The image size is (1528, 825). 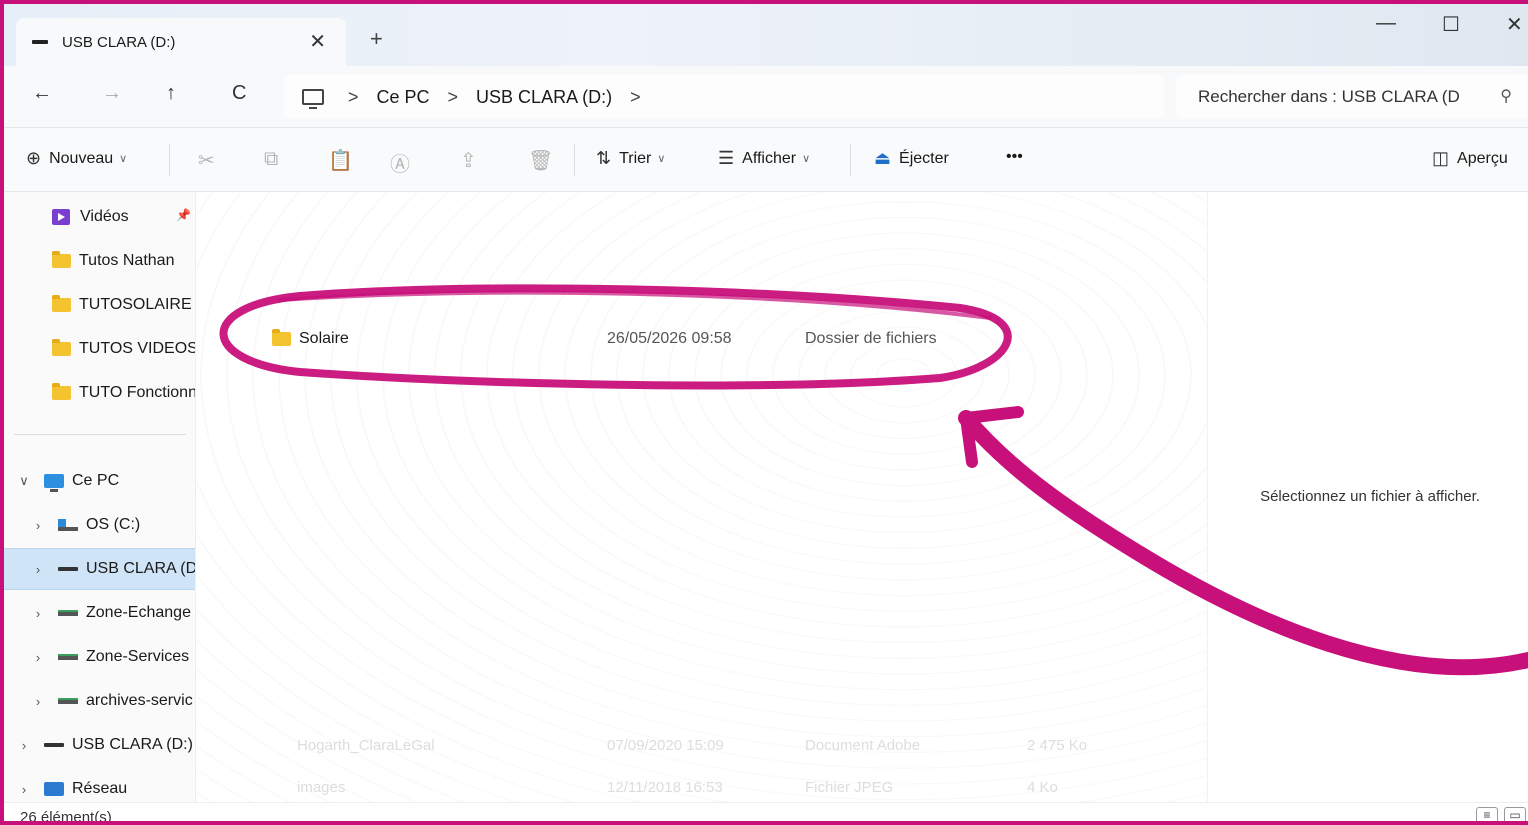 What do you see at coordinates (871, 338) in the screenshot?
I see `file-type: Dossier de fichiers` at bounding box center [871, 338].